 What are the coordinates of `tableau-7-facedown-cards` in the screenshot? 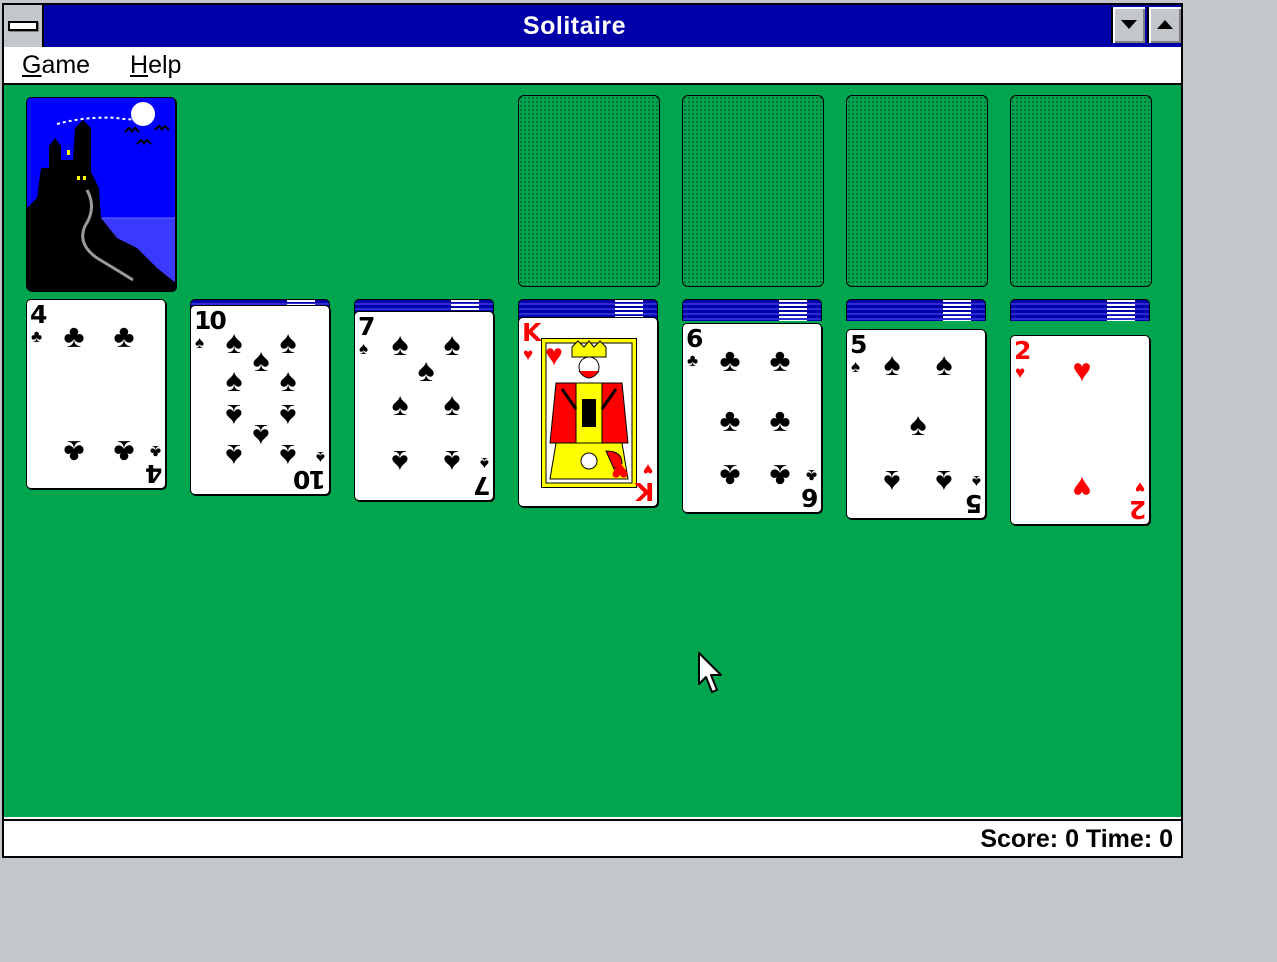 It's located at (1080, 310).